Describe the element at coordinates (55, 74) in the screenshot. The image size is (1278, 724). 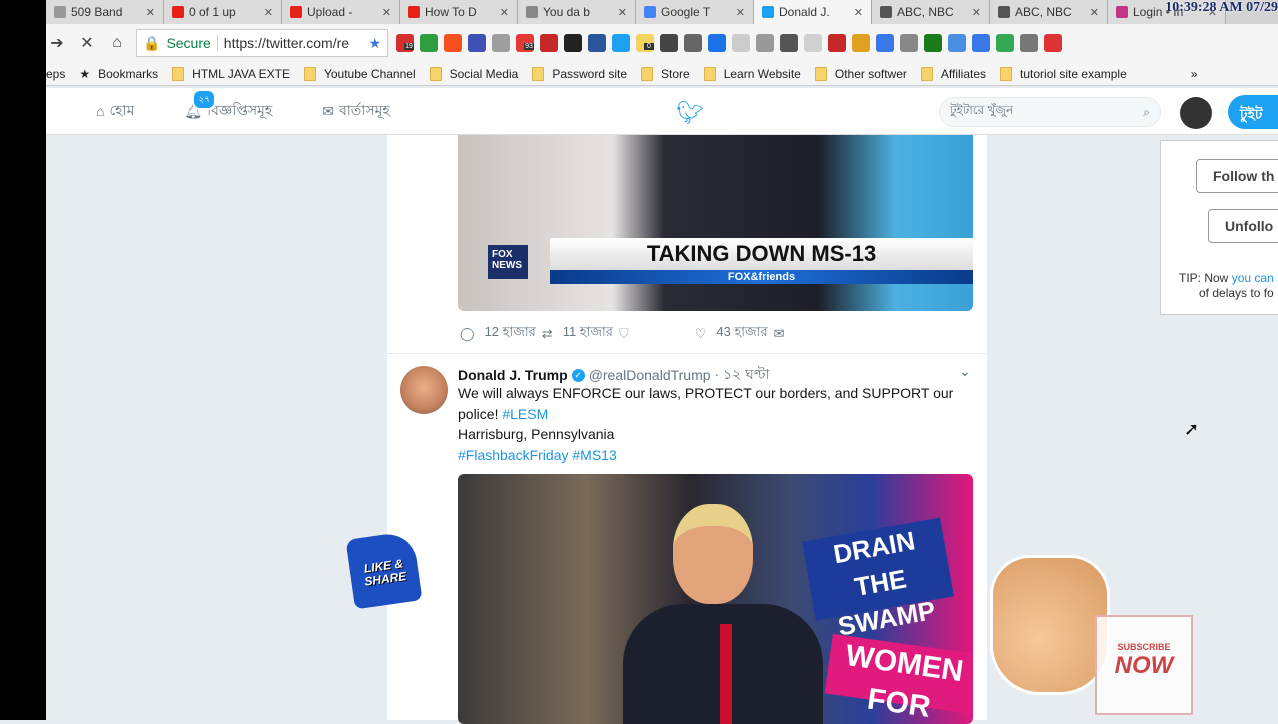
I see `bookmark-item: eps` at that location.